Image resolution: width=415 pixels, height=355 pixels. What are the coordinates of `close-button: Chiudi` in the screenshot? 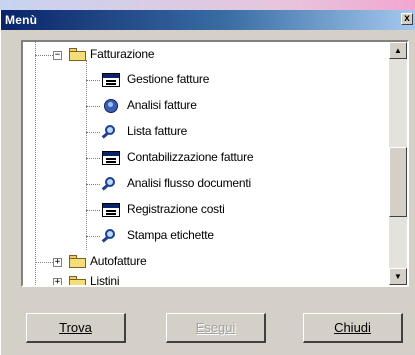 It's located at (353, 328).